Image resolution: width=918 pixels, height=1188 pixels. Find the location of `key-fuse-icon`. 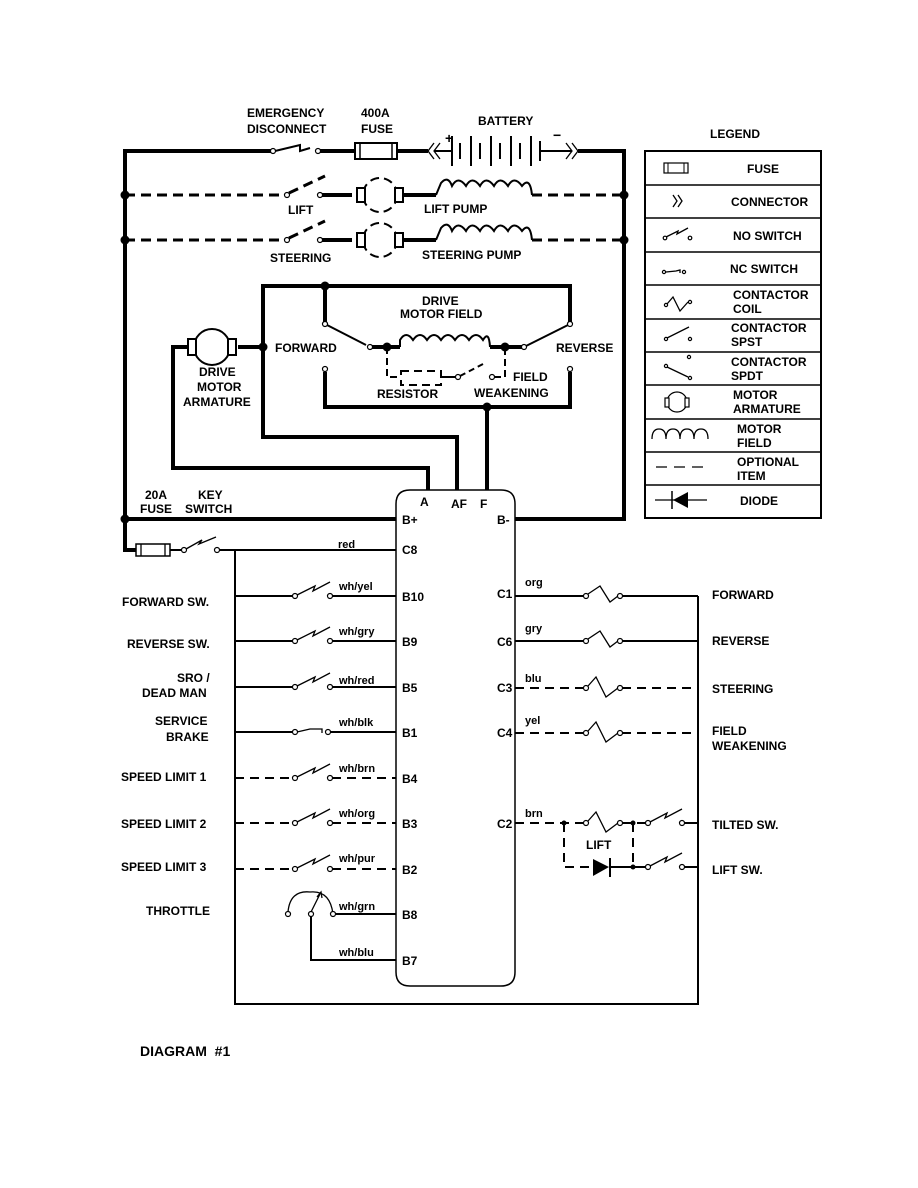

key-fuse-icon is located at coordinates (153, 550).